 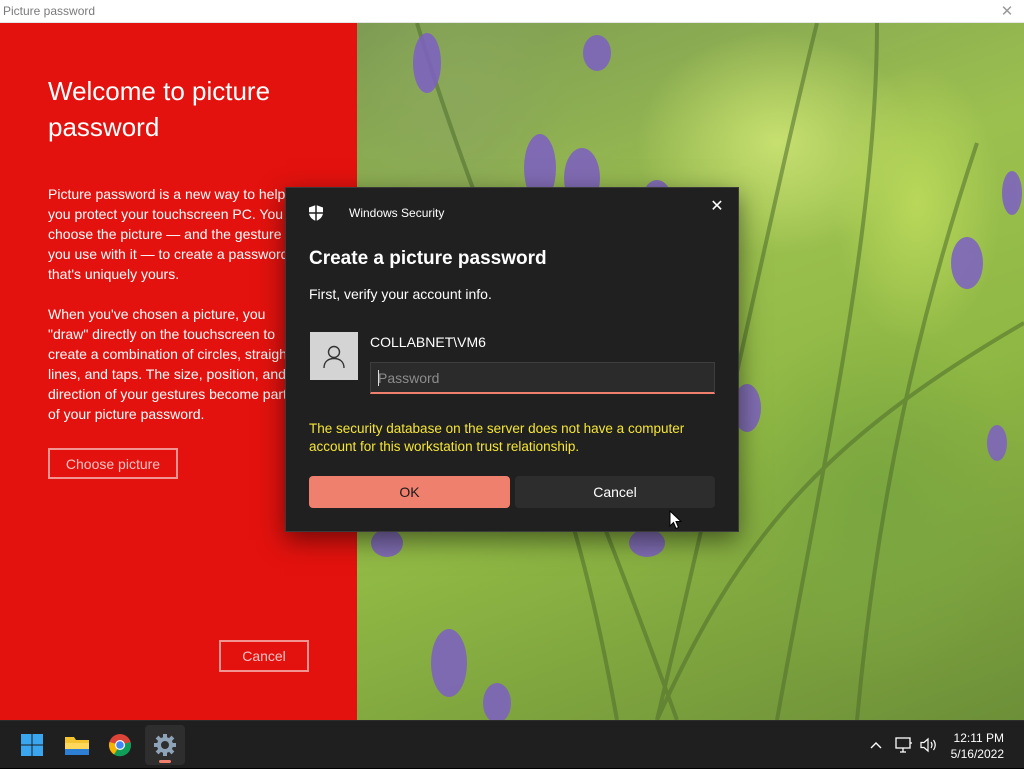 I want to click on window-close-icon: ✕, so click(x=1007, y=11).